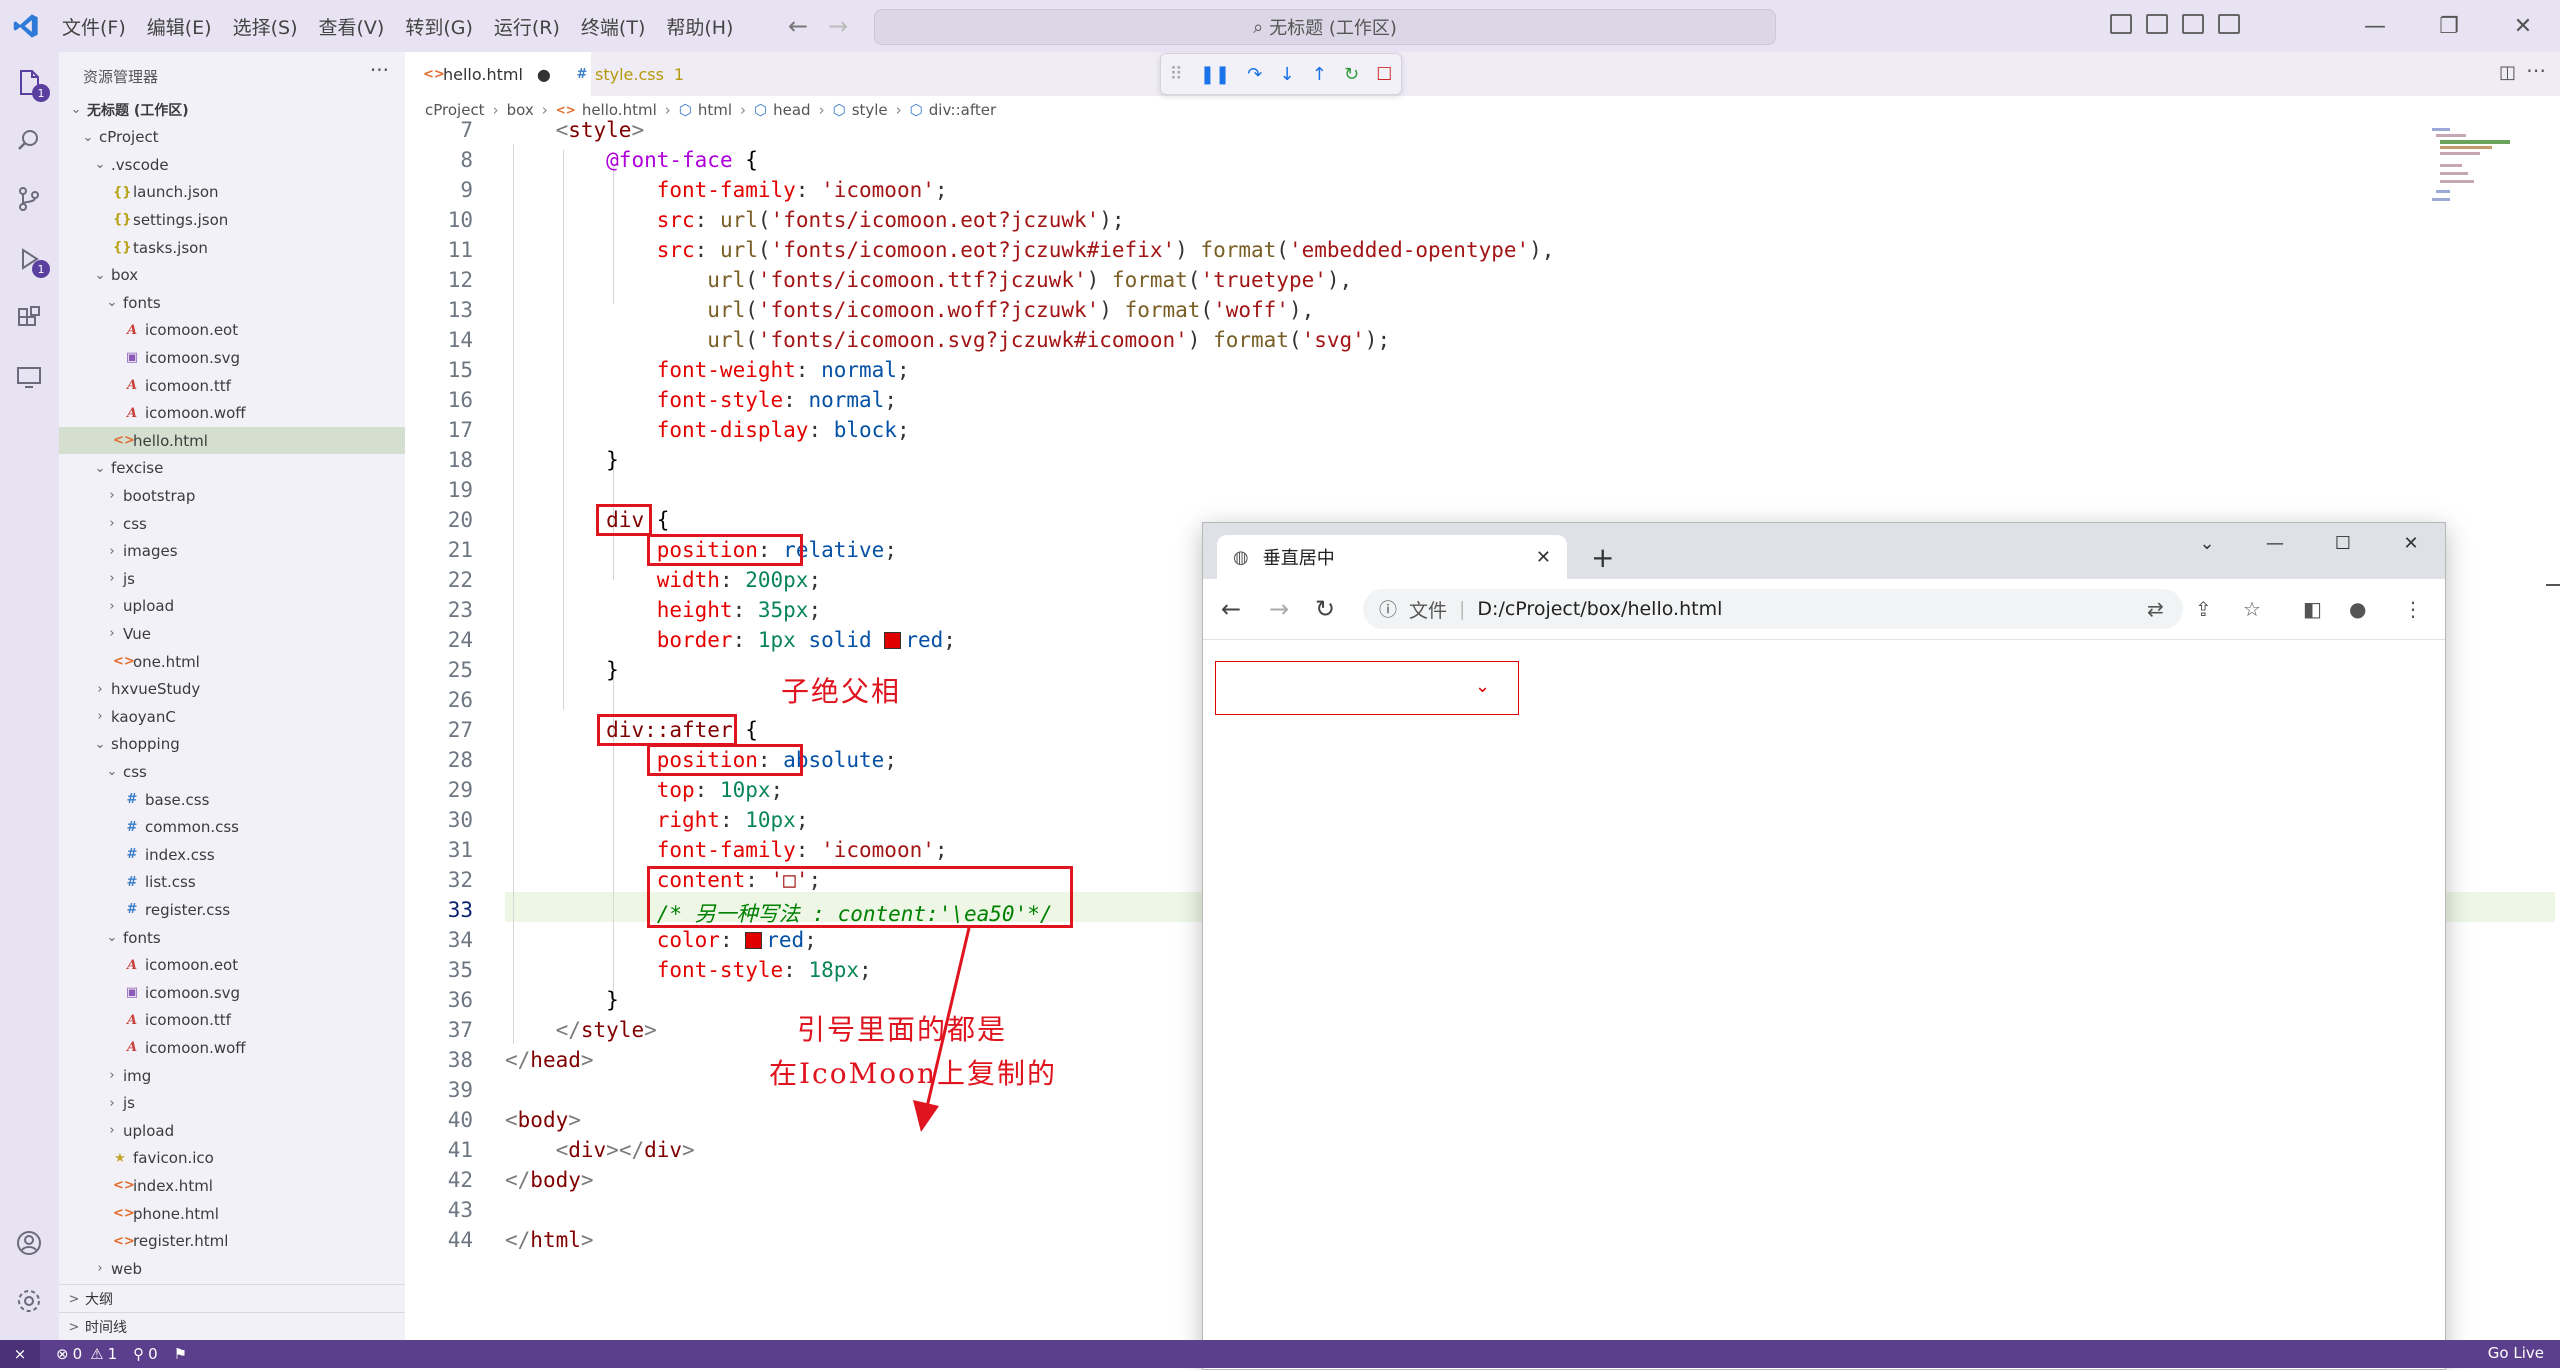 The image size is (2560, 1370). Describe the element at coordinates (232, 1268) in the screenshot. I see `folder-item: › web` at that location.